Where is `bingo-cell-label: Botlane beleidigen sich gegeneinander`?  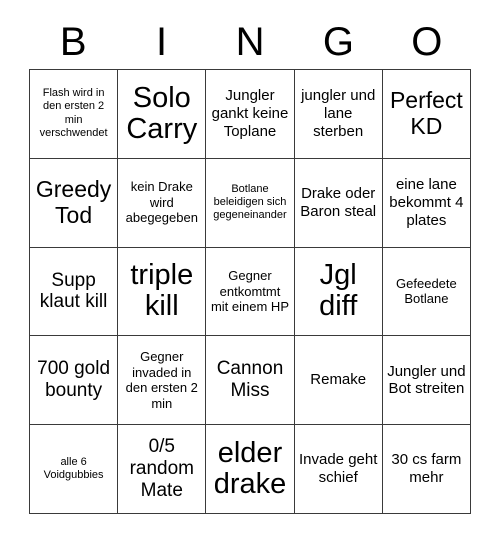
bingo-cell-label: Botlane beleidigen sich gegeneinander is located at coordinates (250, 202).